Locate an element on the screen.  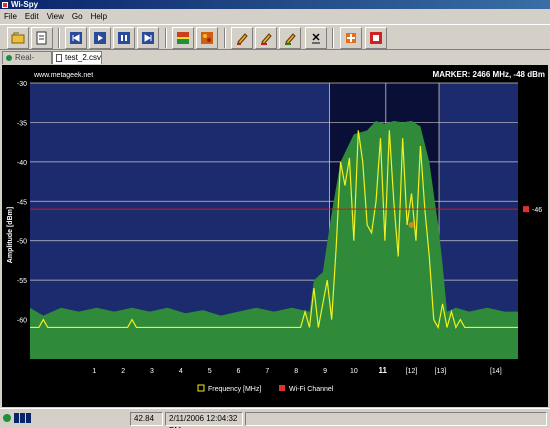
y-tick-label: -40 is located at coordinates (22, 163).